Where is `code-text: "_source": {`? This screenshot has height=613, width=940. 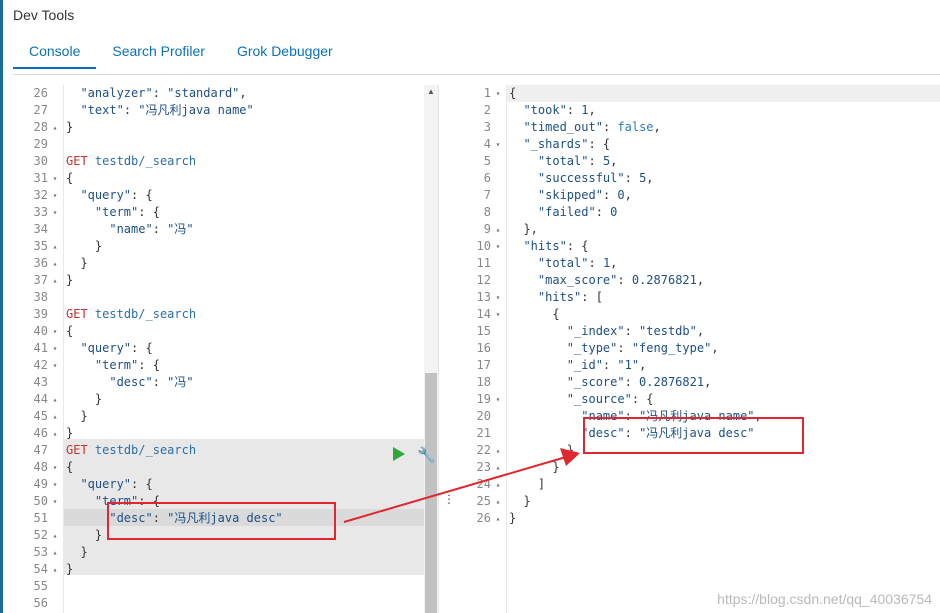 code-text: "_source": { is located at coordinates (610, 399).